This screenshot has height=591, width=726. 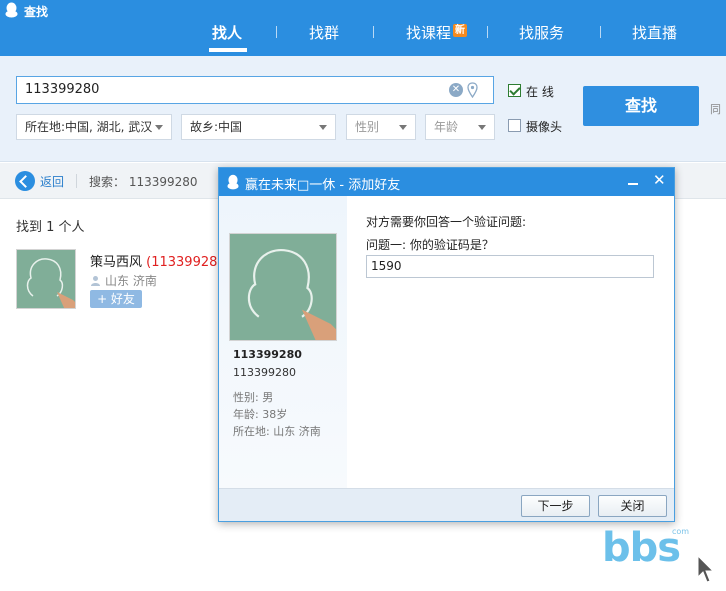 What do you see at coordinates (107, 182) in the screenshot?
I see `search-summary-label: 搜索：` at bounding box center [107, 182].